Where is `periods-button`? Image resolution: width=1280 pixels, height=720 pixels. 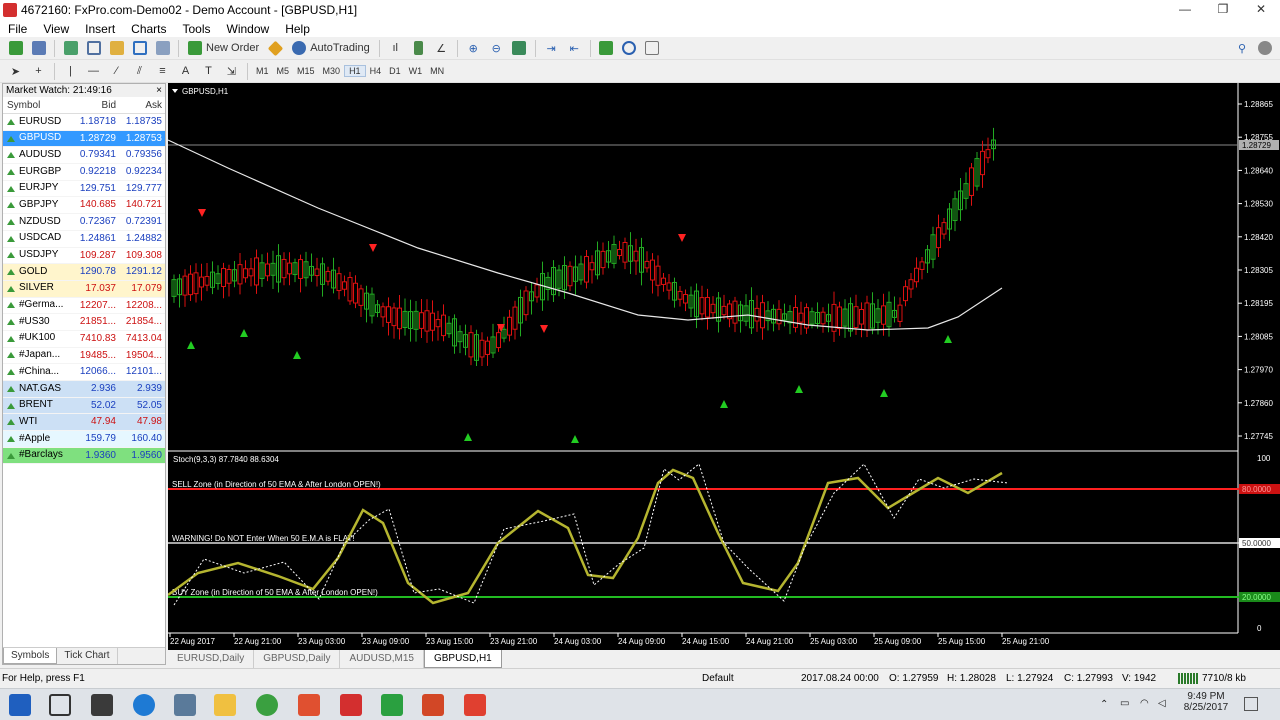 periods-button is located at coordinates (629, 48).